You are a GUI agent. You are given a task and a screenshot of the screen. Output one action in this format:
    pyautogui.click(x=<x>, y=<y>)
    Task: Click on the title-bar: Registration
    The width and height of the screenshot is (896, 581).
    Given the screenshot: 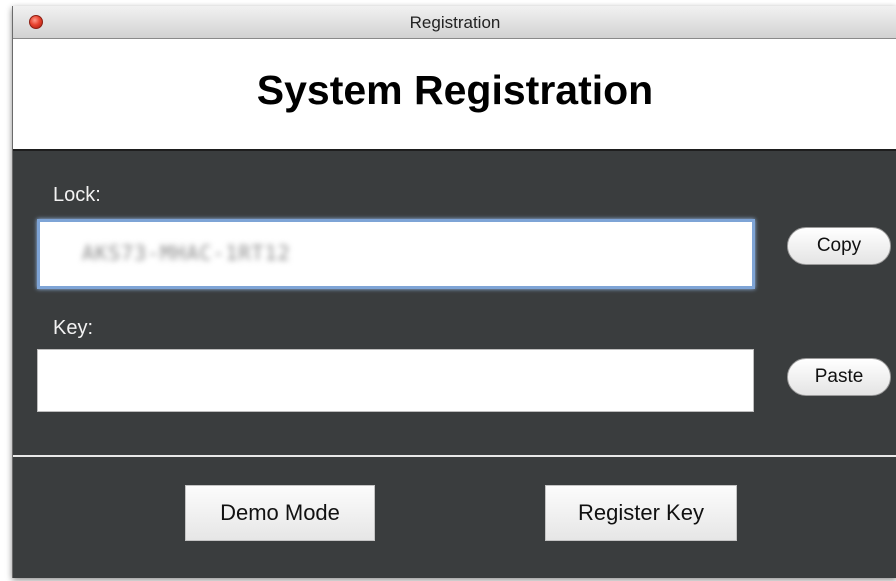 What is the action you would take?
    pyautogui.click(x=454, y=22)
    